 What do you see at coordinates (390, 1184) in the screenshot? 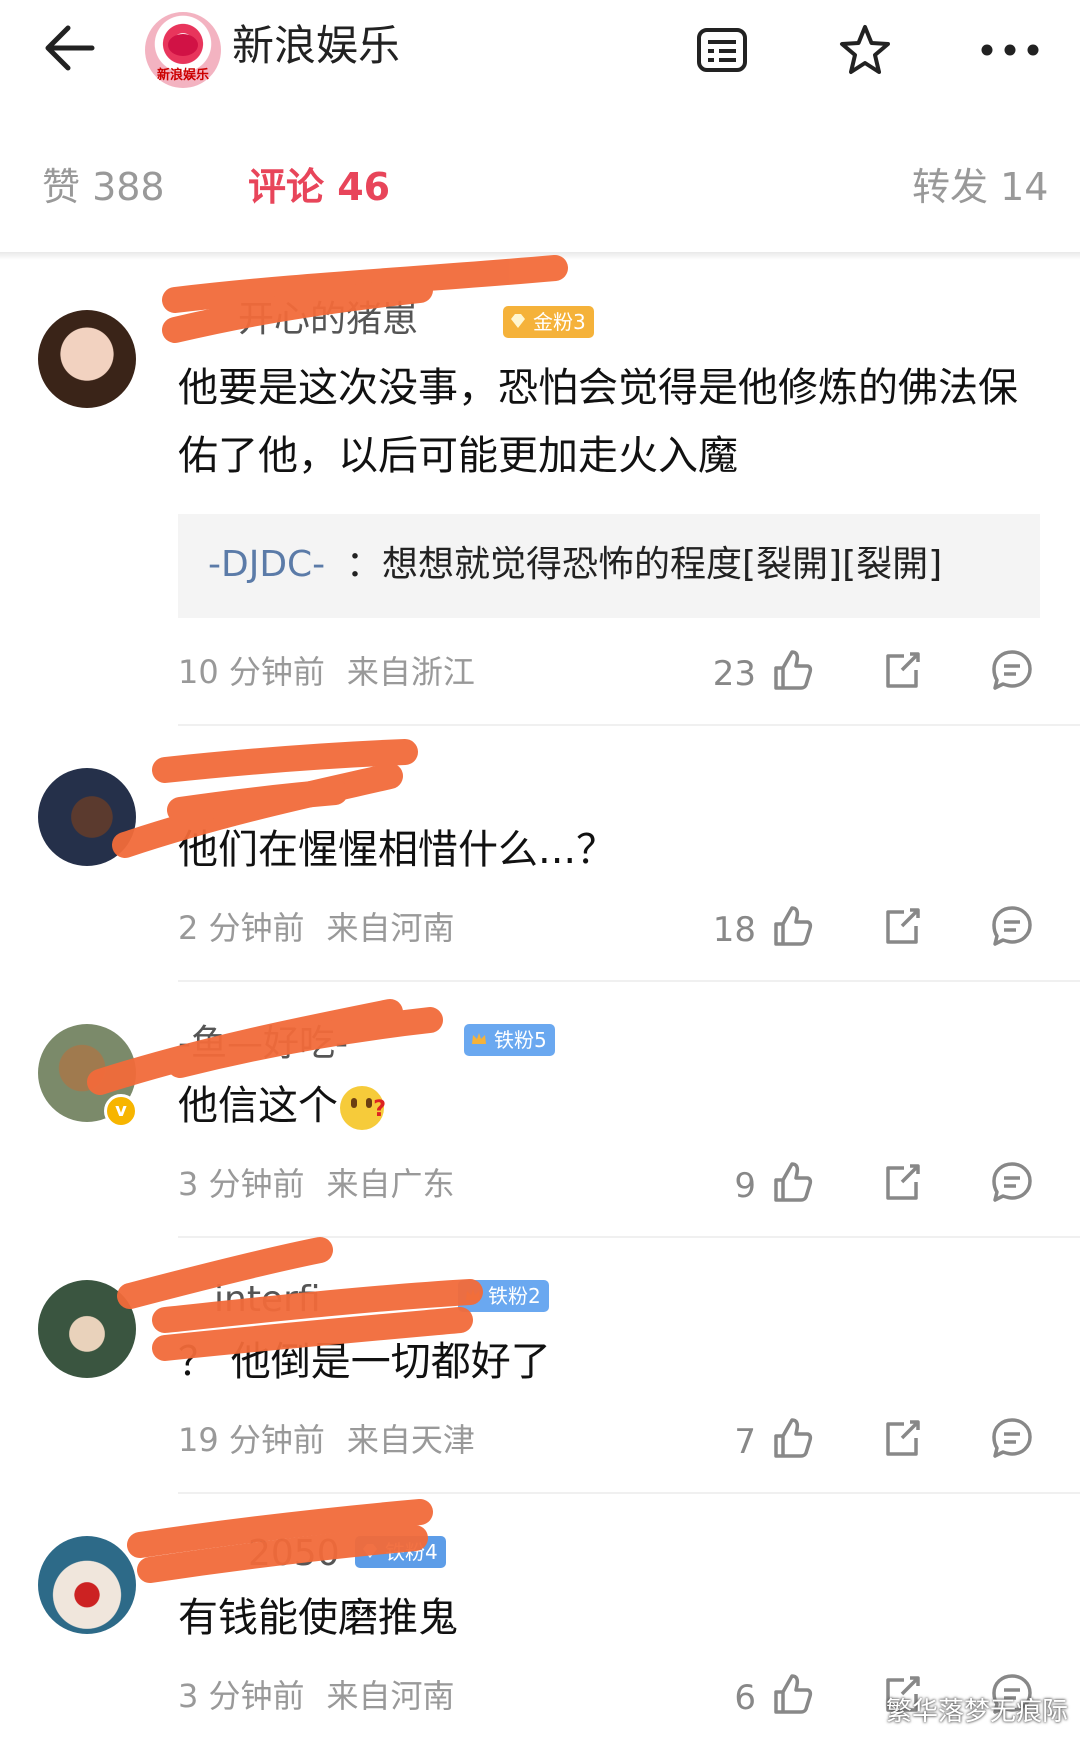
I see `comment-location: 来自广东` at bounding box center [390, 1184].